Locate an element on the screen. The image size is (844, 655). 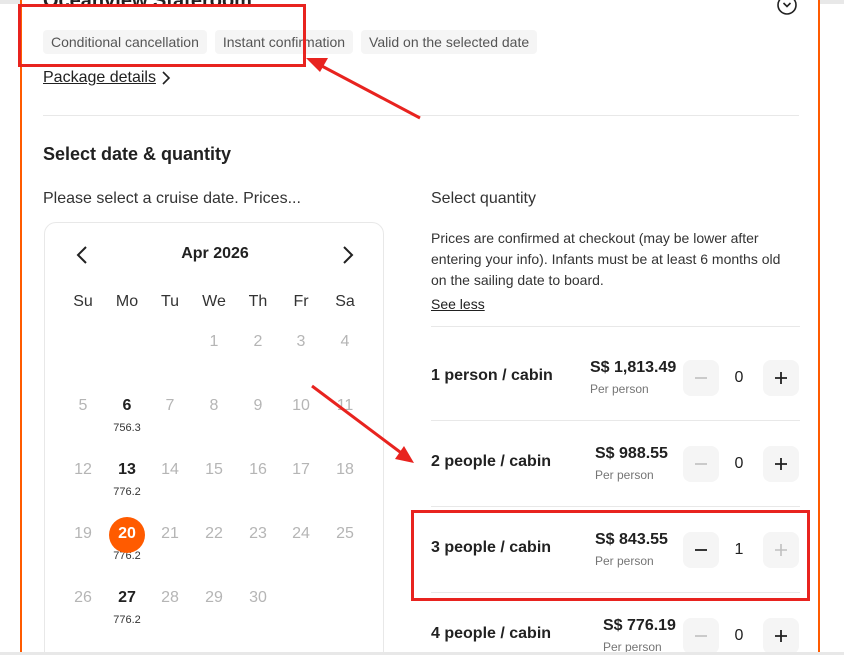
calendar-day: 12 is located at coordinates (83, 469).